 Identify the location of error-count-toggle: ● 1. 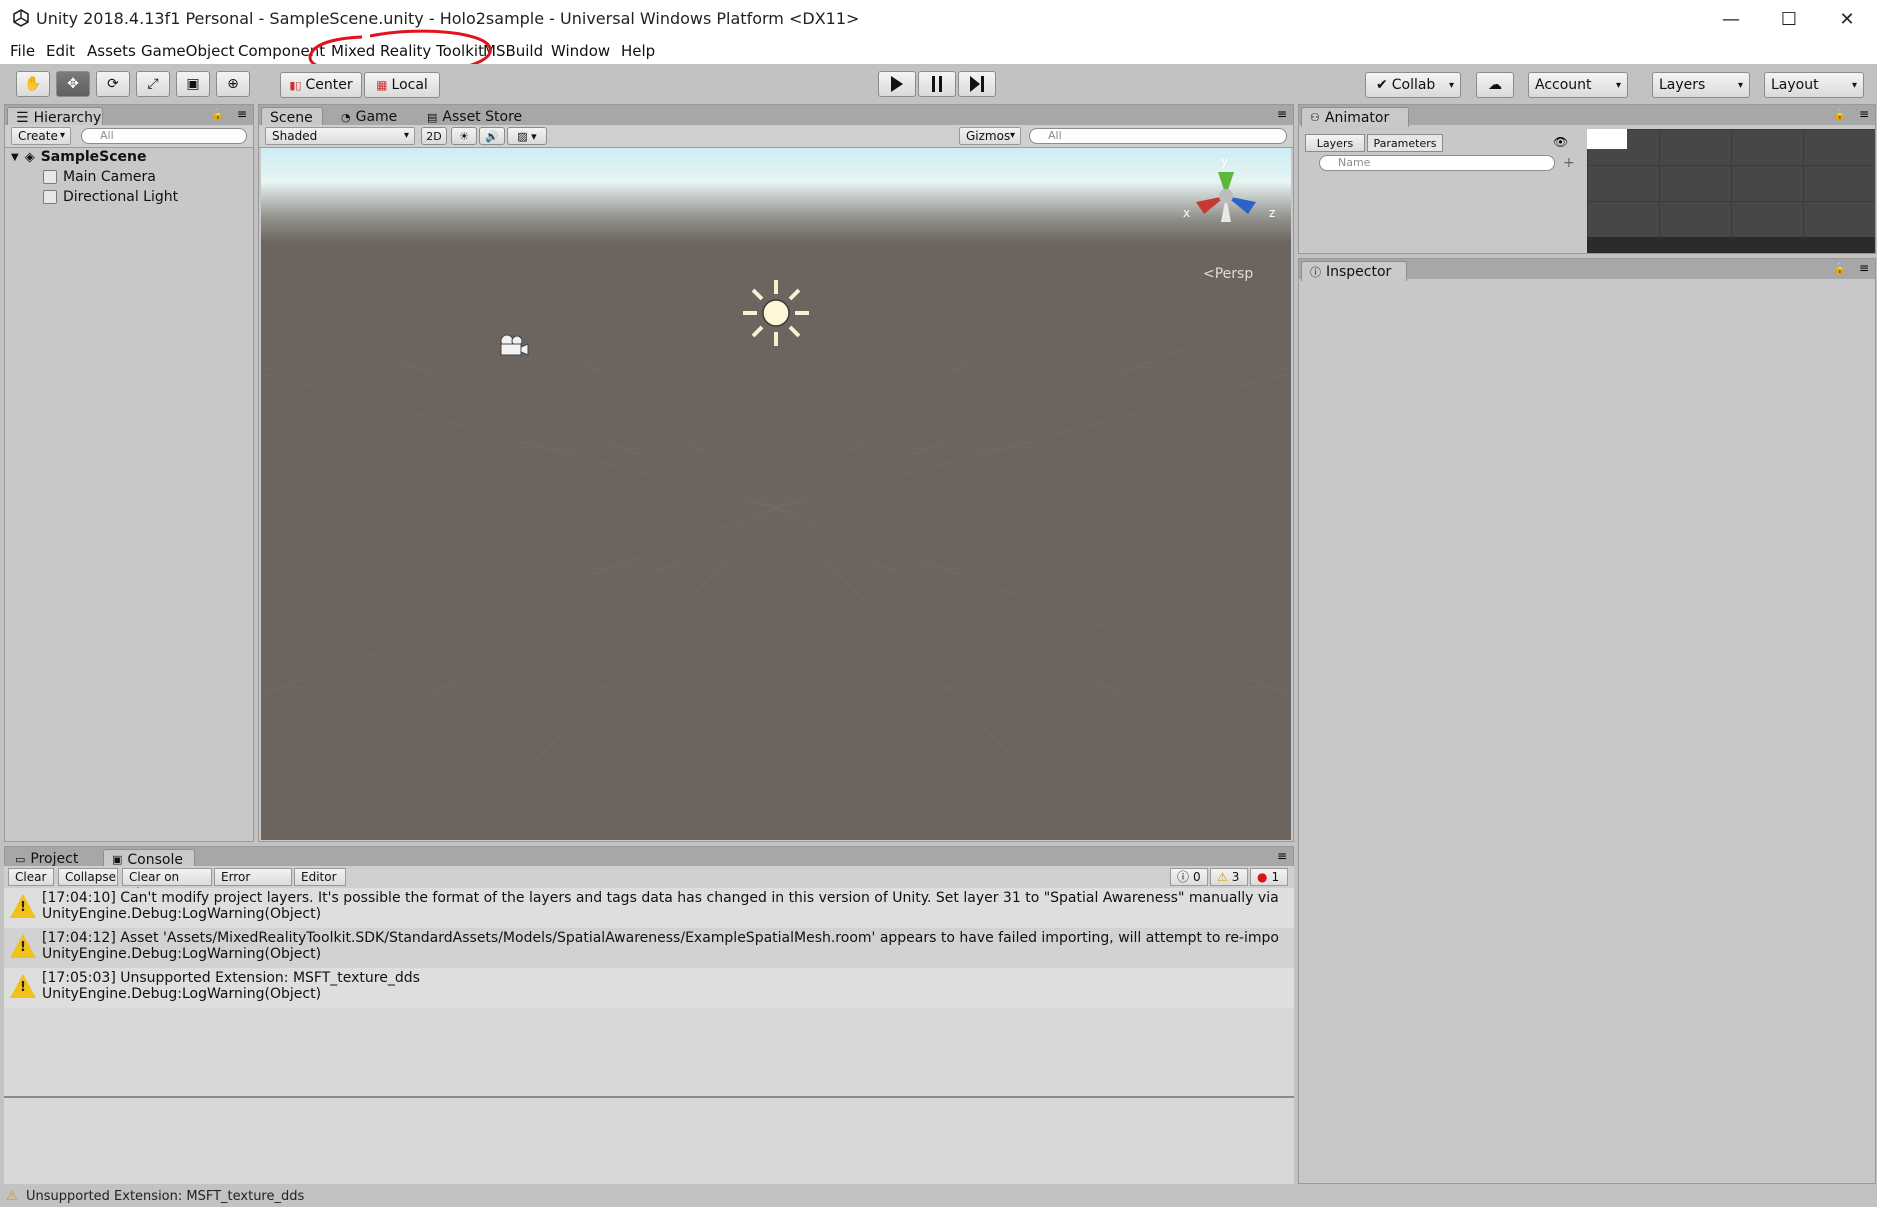
(1269, 877).